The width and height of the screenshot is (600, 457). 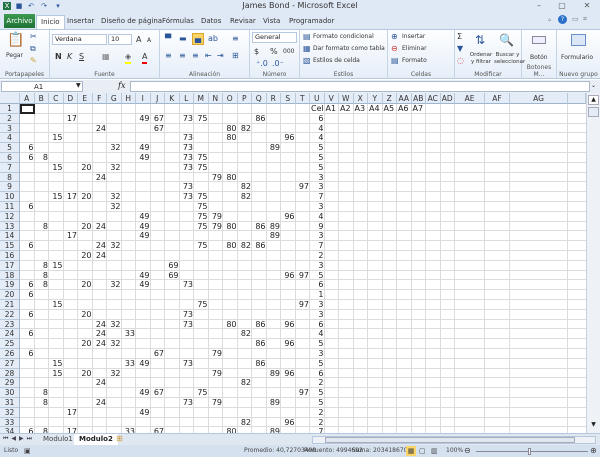 What do you see at coordinates (98, 129) in the screenshot?
I see `cell-f3: 24` at bounding box center [98, 129].